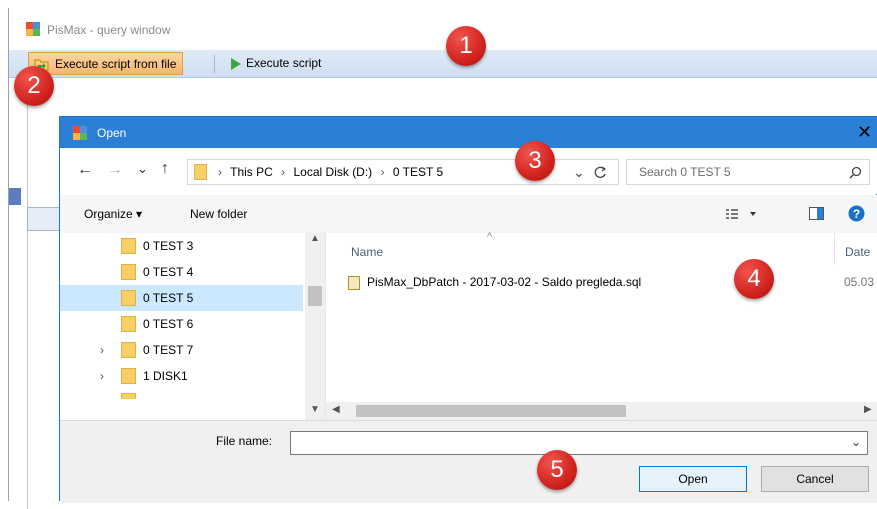 The height and width of the screenshot is (509, 877). What do you see at coordinates (600, 172) in the screenshot?
I see `refresh-icon` at bounding box center [600, 172].